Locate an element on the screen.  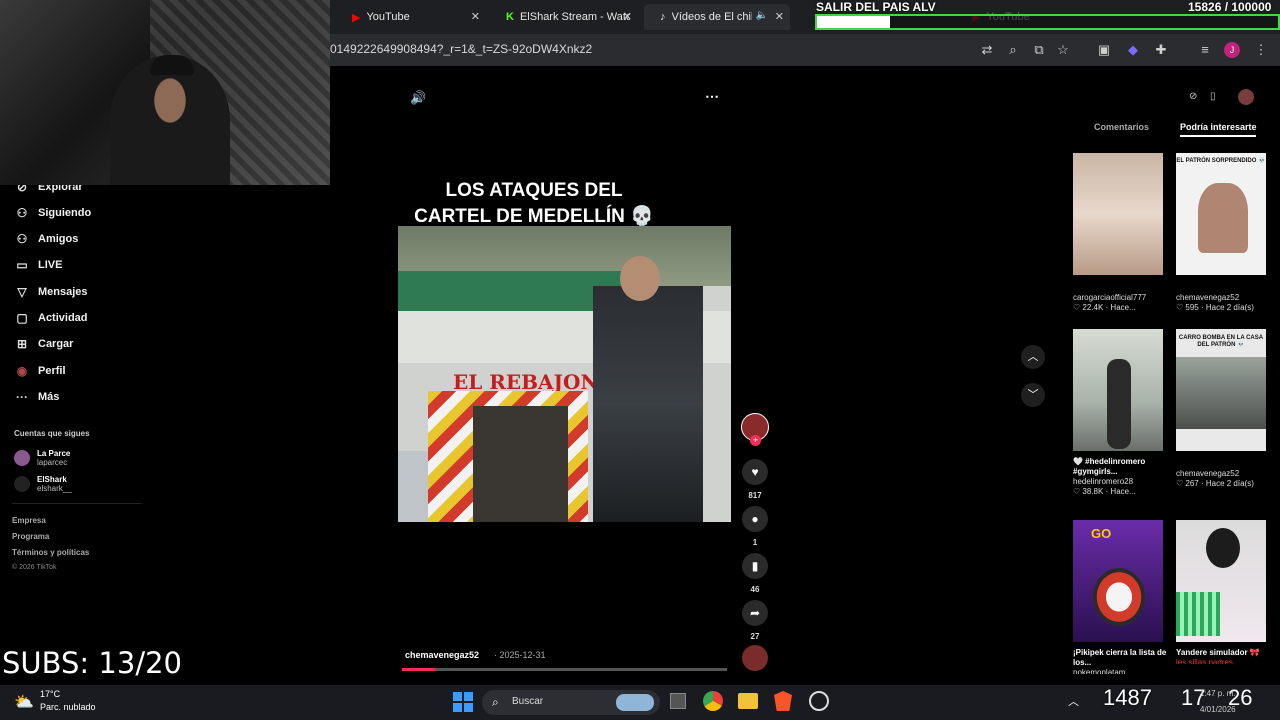
live-icon: ▭ is located at coordinates (22, 265).